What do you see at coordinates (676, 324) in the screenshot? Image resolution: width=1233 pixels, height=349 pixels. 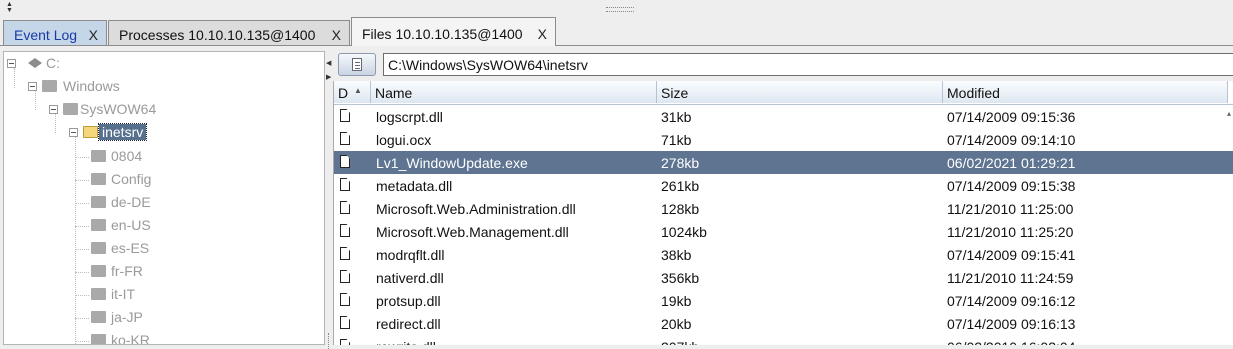 I see `file-size-cell: 20kb` at bounding box center [676, 324].